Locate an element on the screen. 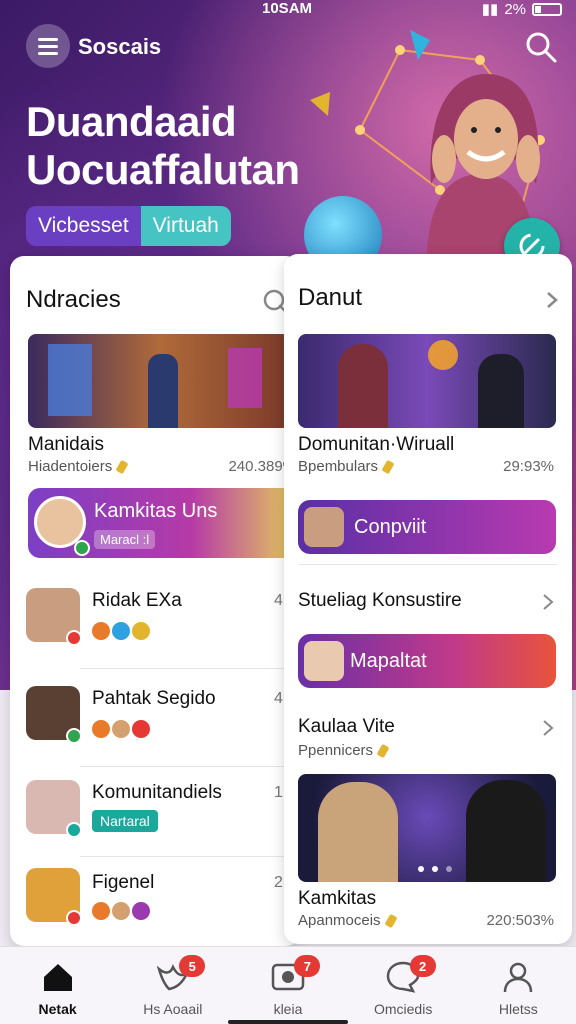 The height and width of the screenshot is (1024, 576). feature-value: 29:93% is located at coordinates (528, 466).